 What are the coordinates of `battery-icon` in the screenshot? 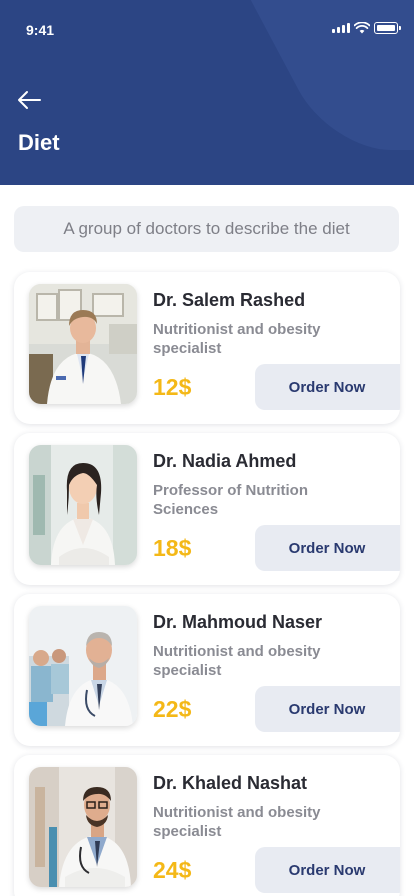 It's located at (387, 28).